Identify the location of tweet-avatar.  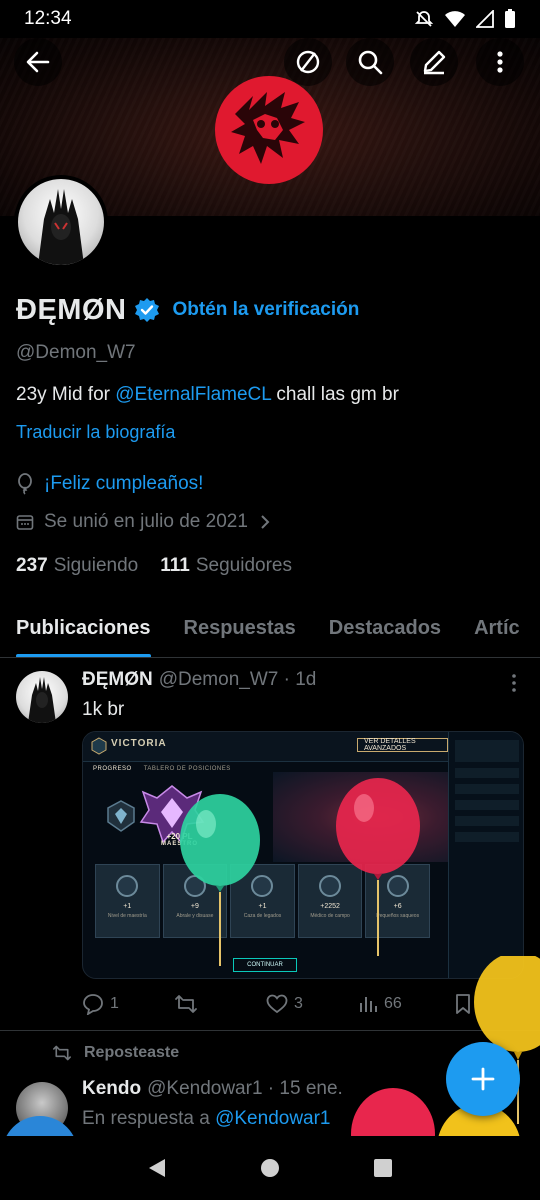
(42, 697).